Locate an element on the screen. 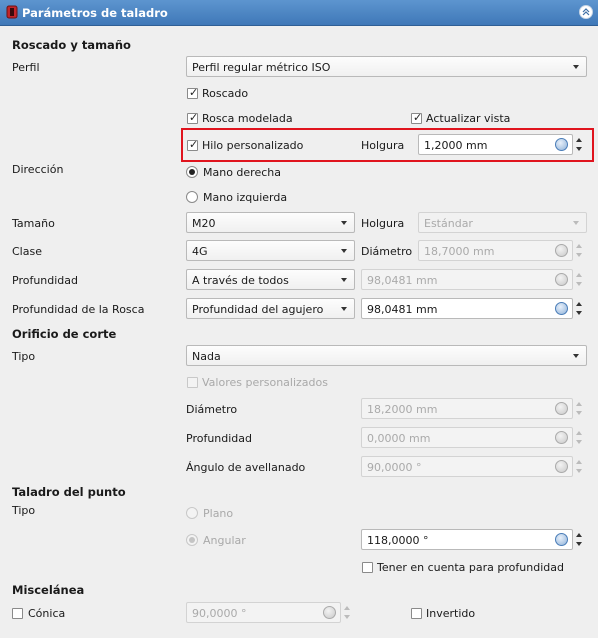  section-misc-title: Miscelánea is located at coordinates (48, 590).